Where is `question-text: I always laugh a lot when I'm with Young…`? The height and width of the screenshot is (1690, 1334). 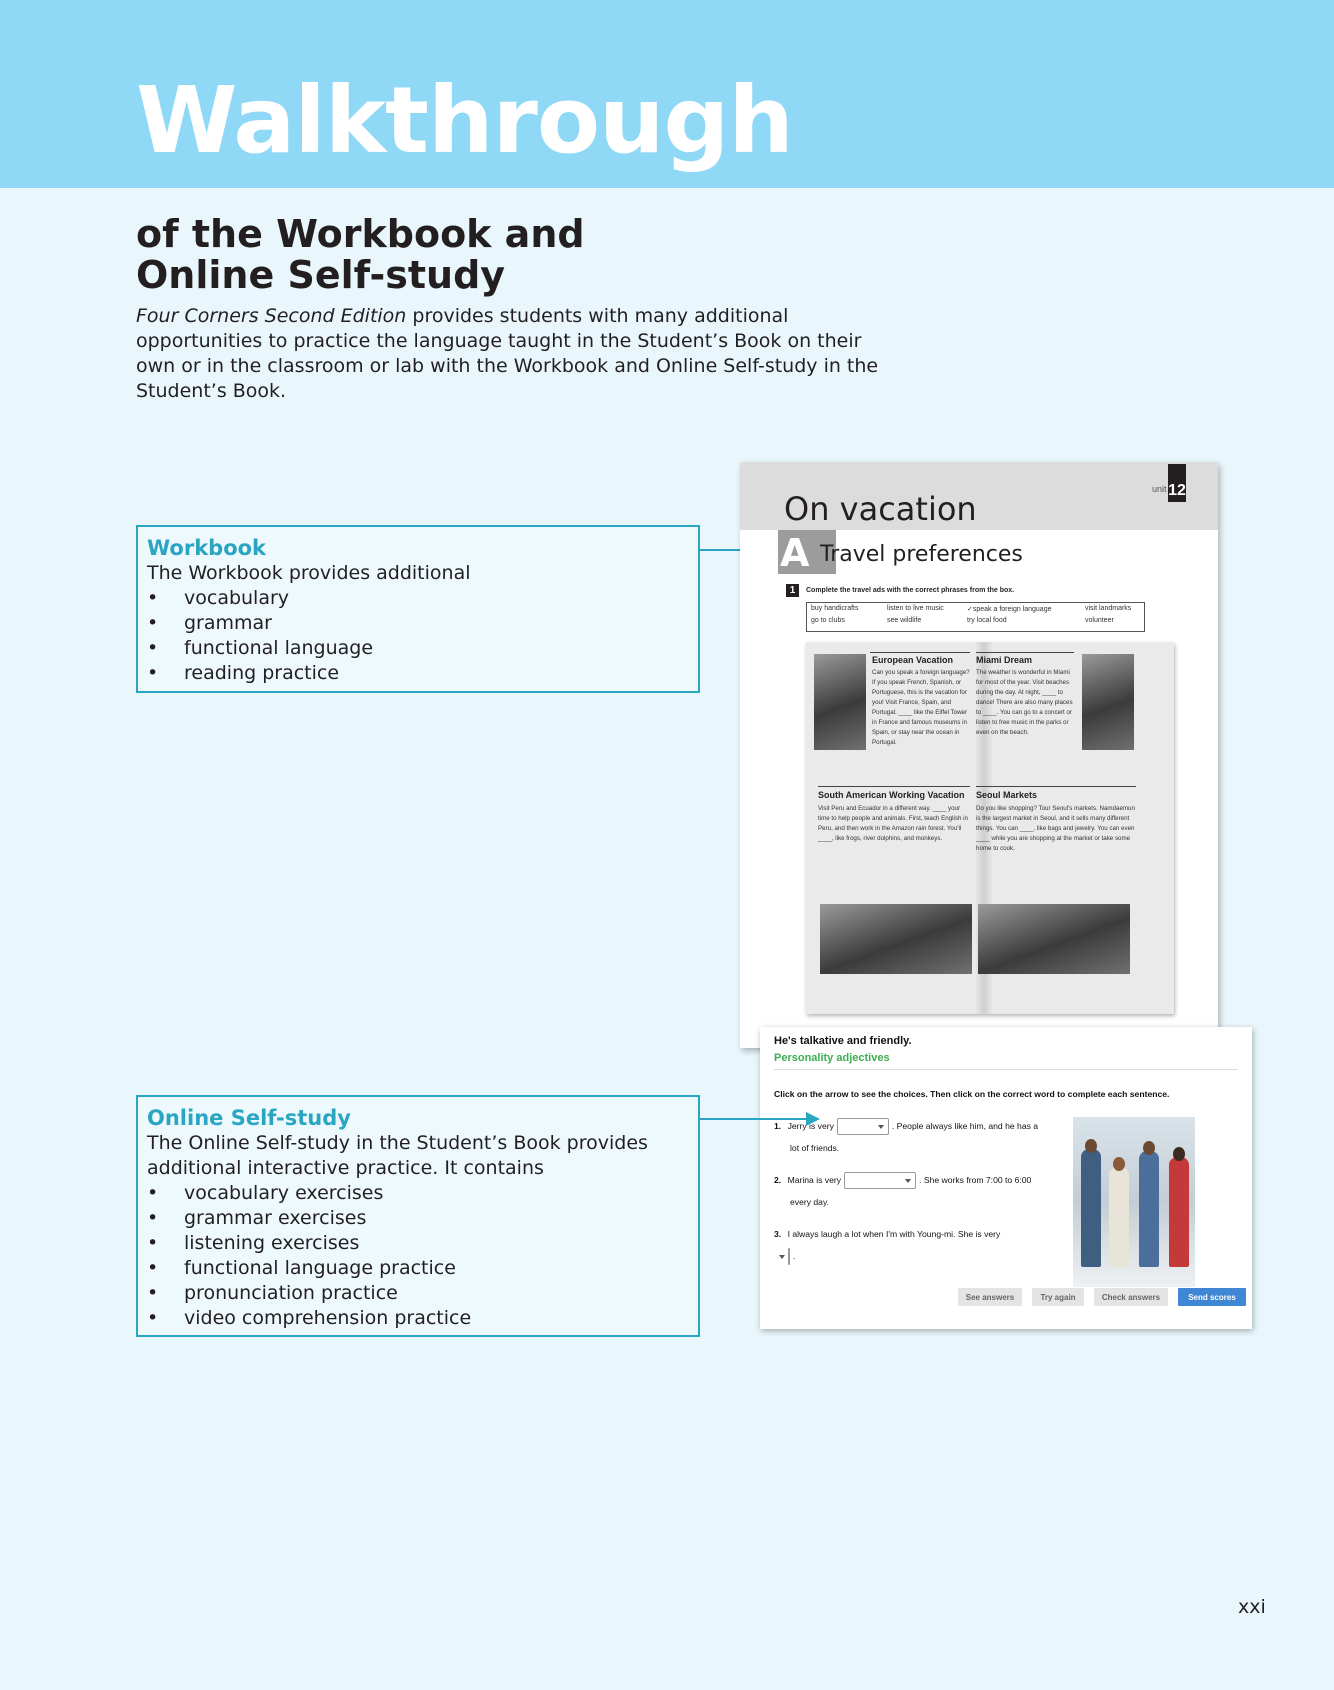 question-text: I always laugh a lot when I'm with Young… is located at coordinates (894, 1234).